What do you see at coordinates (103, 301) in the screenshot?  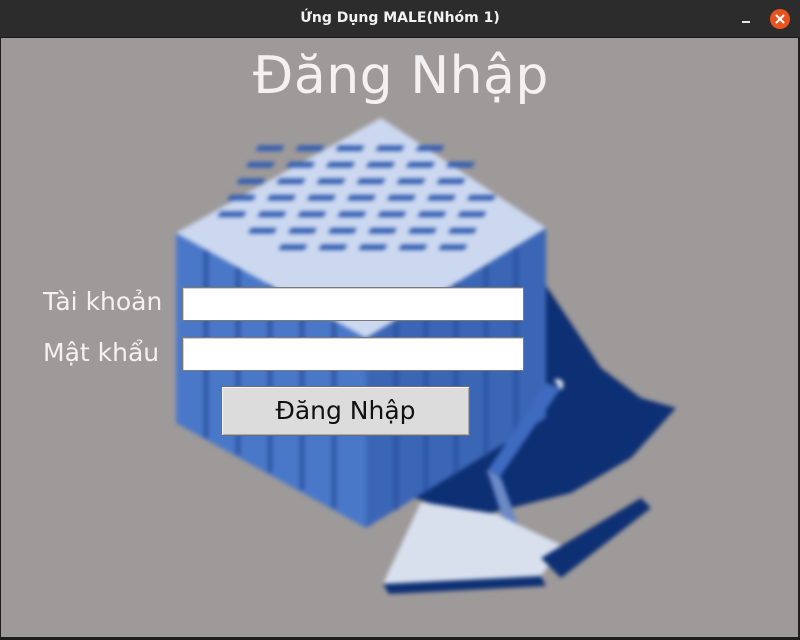 I see `username-label: Tài khoản` at bounding box center [103, 301].